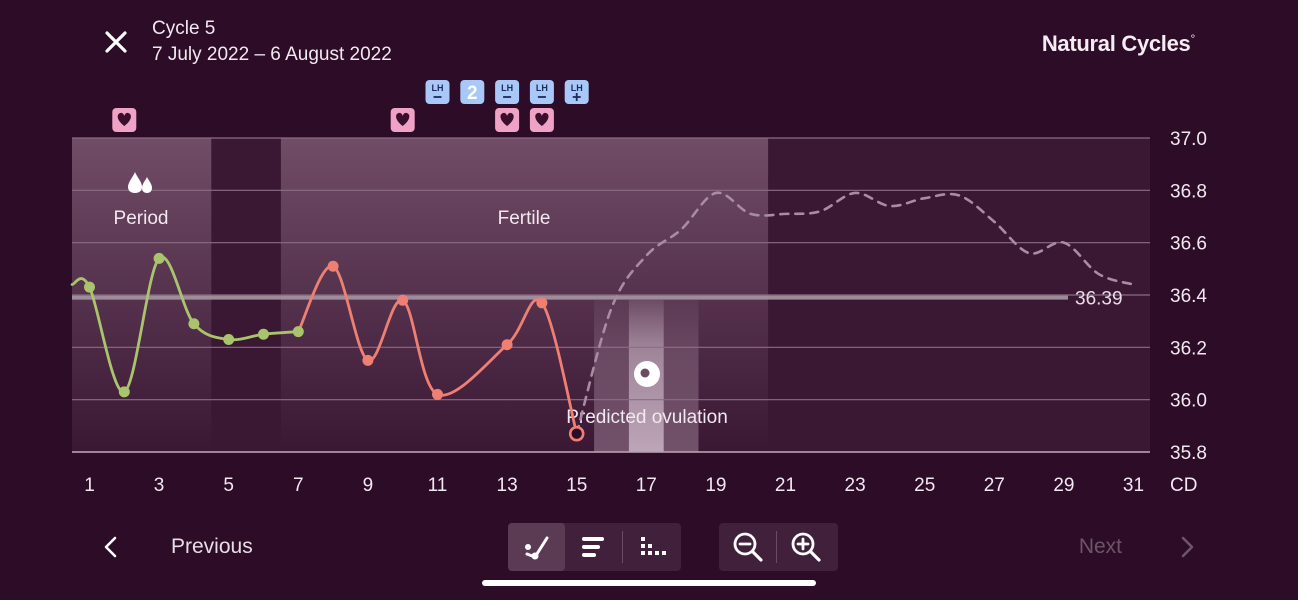 Image resolution: width=1298 pixels, height=600 pixels. I want to click on zoom-out-icon, so click(748, 547).